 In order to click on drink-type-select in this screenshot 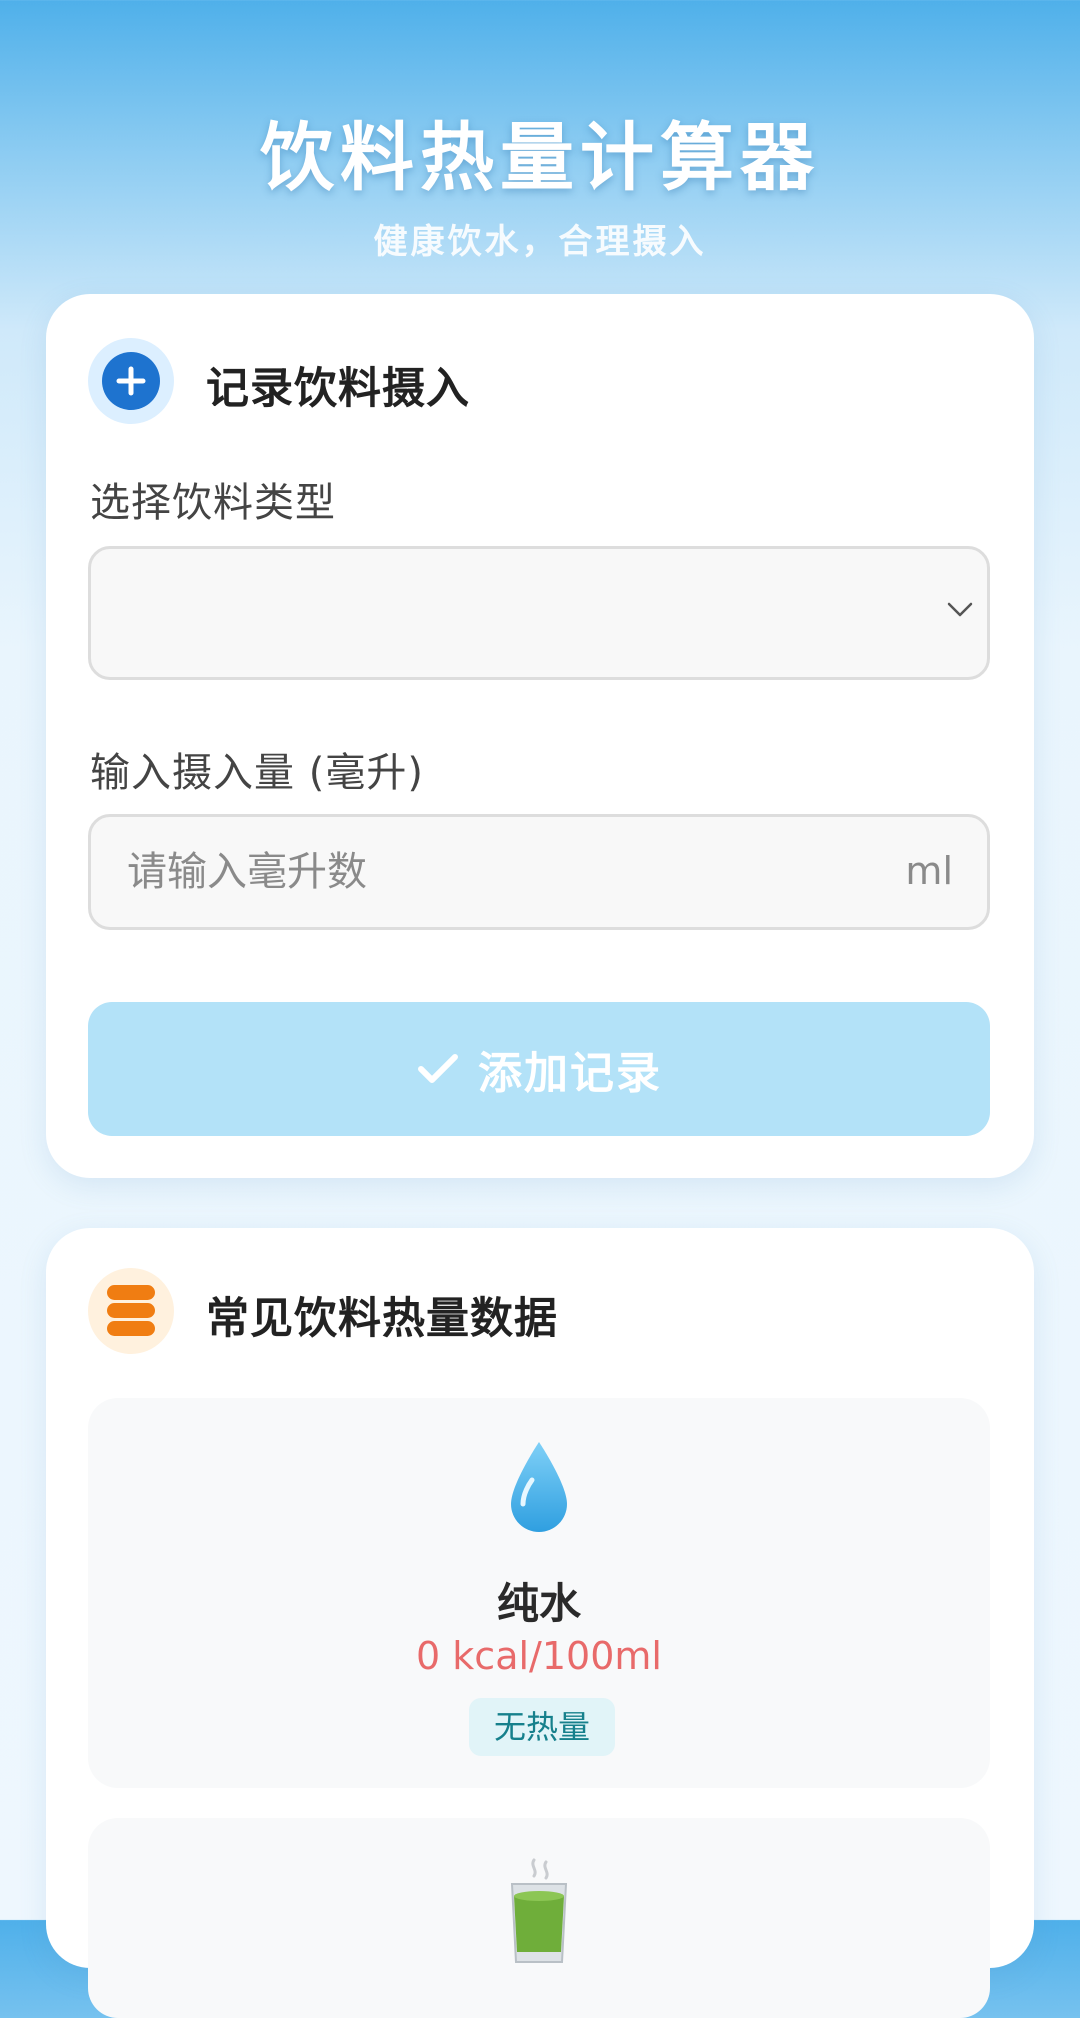, I will do `click(539, 613)`.